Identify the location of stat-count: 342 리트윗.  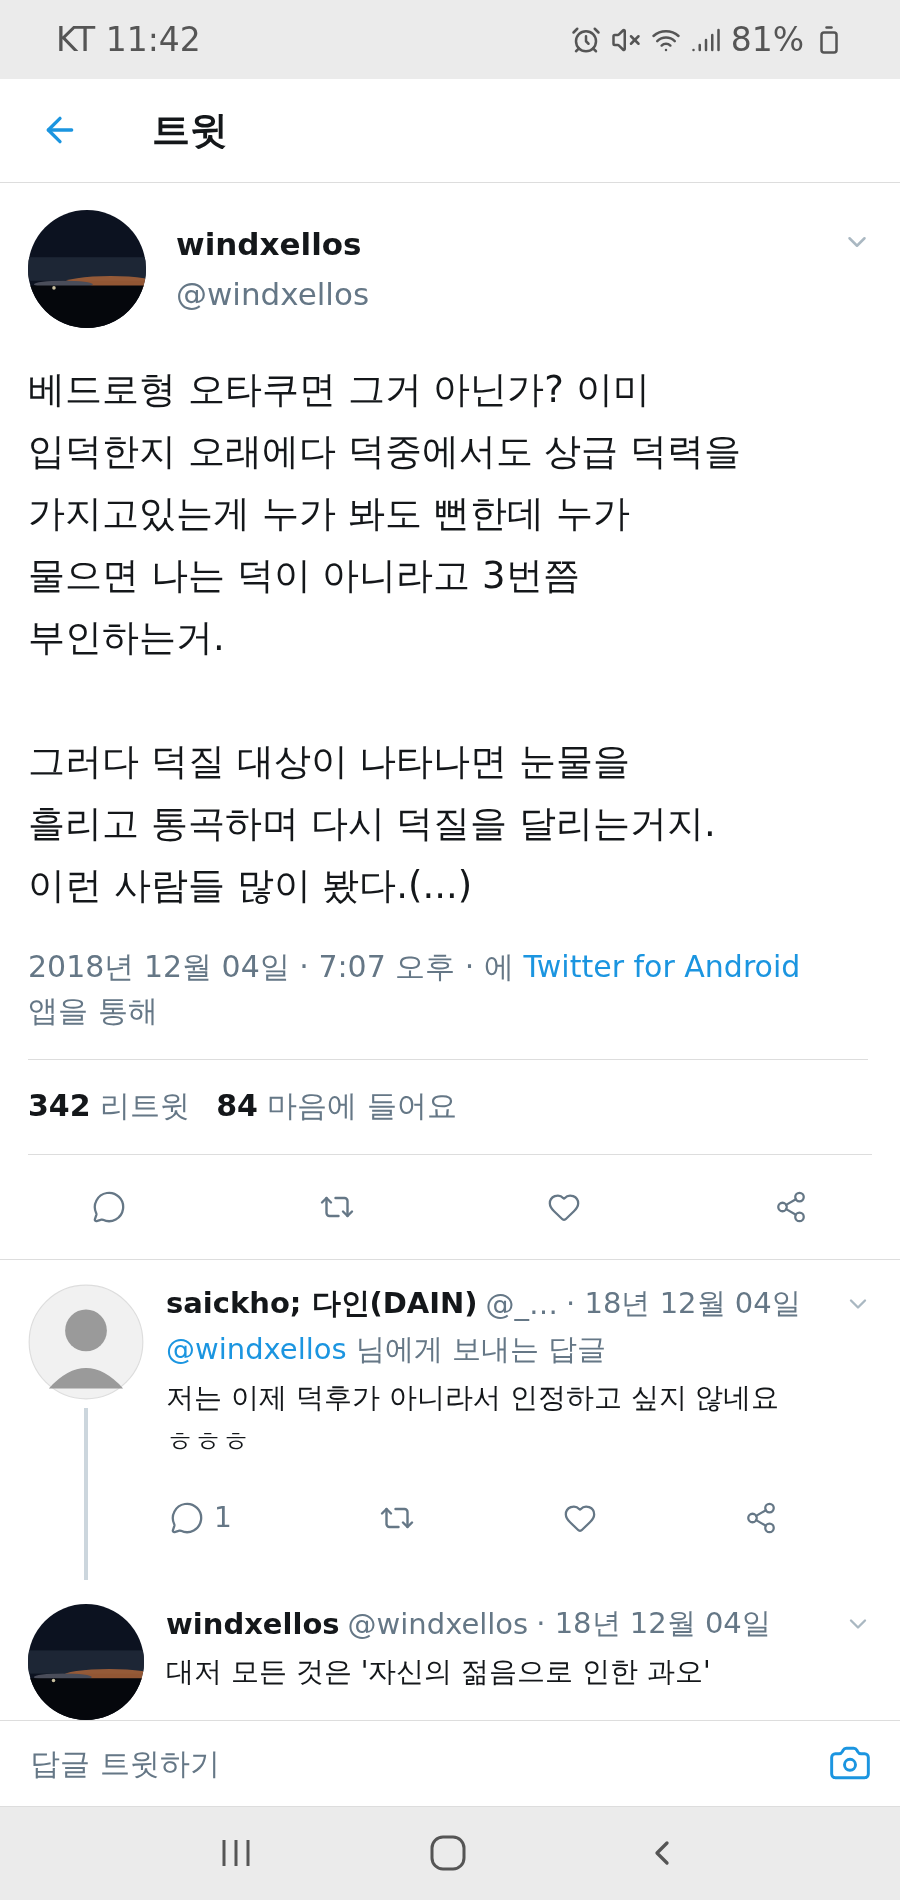
(109, 1107).